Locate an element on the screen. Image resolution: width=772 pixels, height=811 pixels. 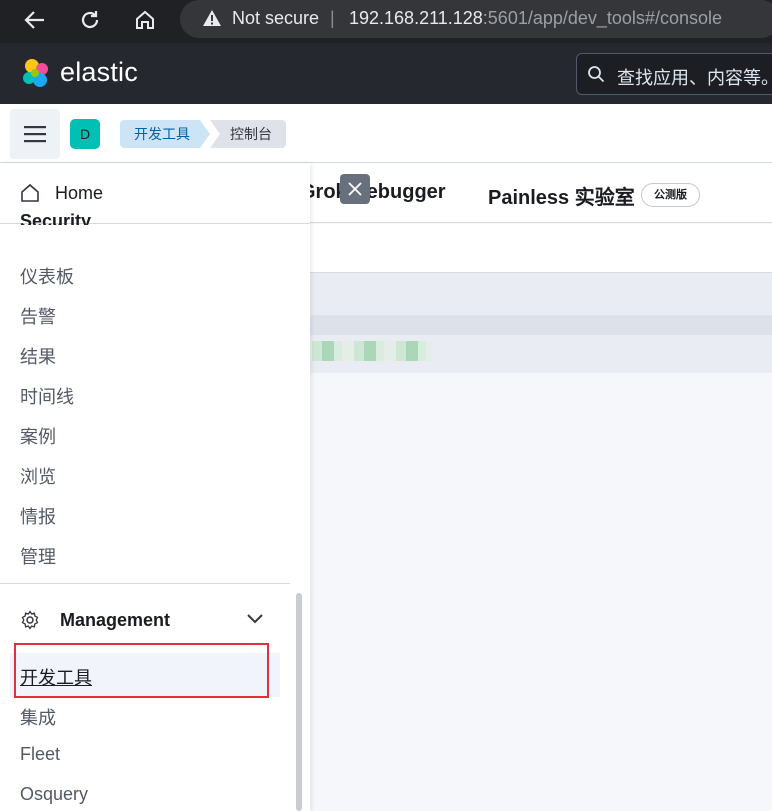
breadcrumb-dev-tools: 开发工具 is located at coordinates (165, 134).